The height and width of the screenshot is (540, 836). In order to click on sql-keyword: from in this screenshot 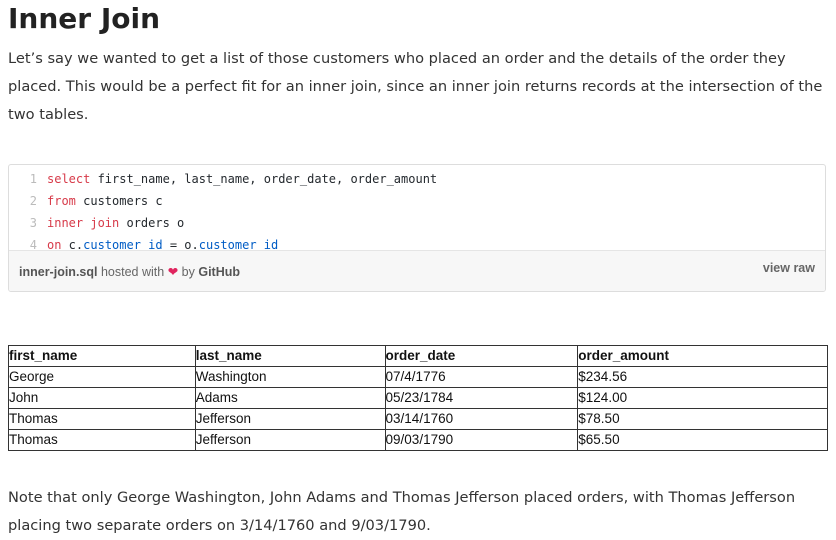, I will do `click(61, 201)`.